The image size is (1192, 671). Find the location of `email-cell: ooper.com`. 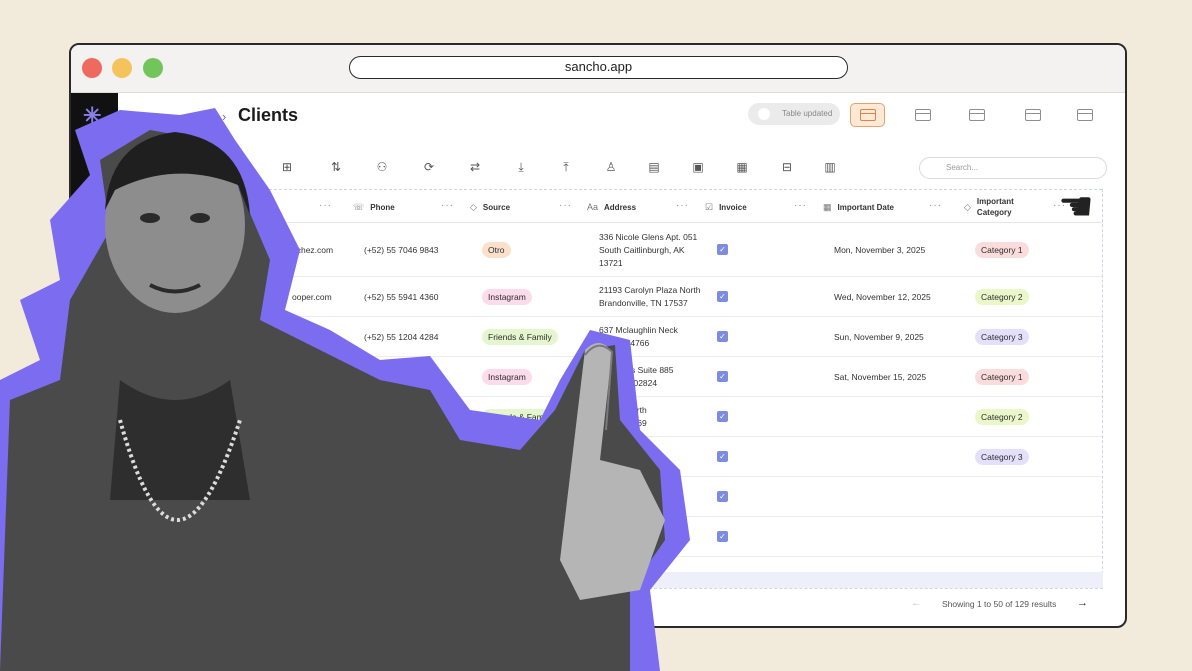

email-cell: ooper.com is located at coordinates (312, 297).